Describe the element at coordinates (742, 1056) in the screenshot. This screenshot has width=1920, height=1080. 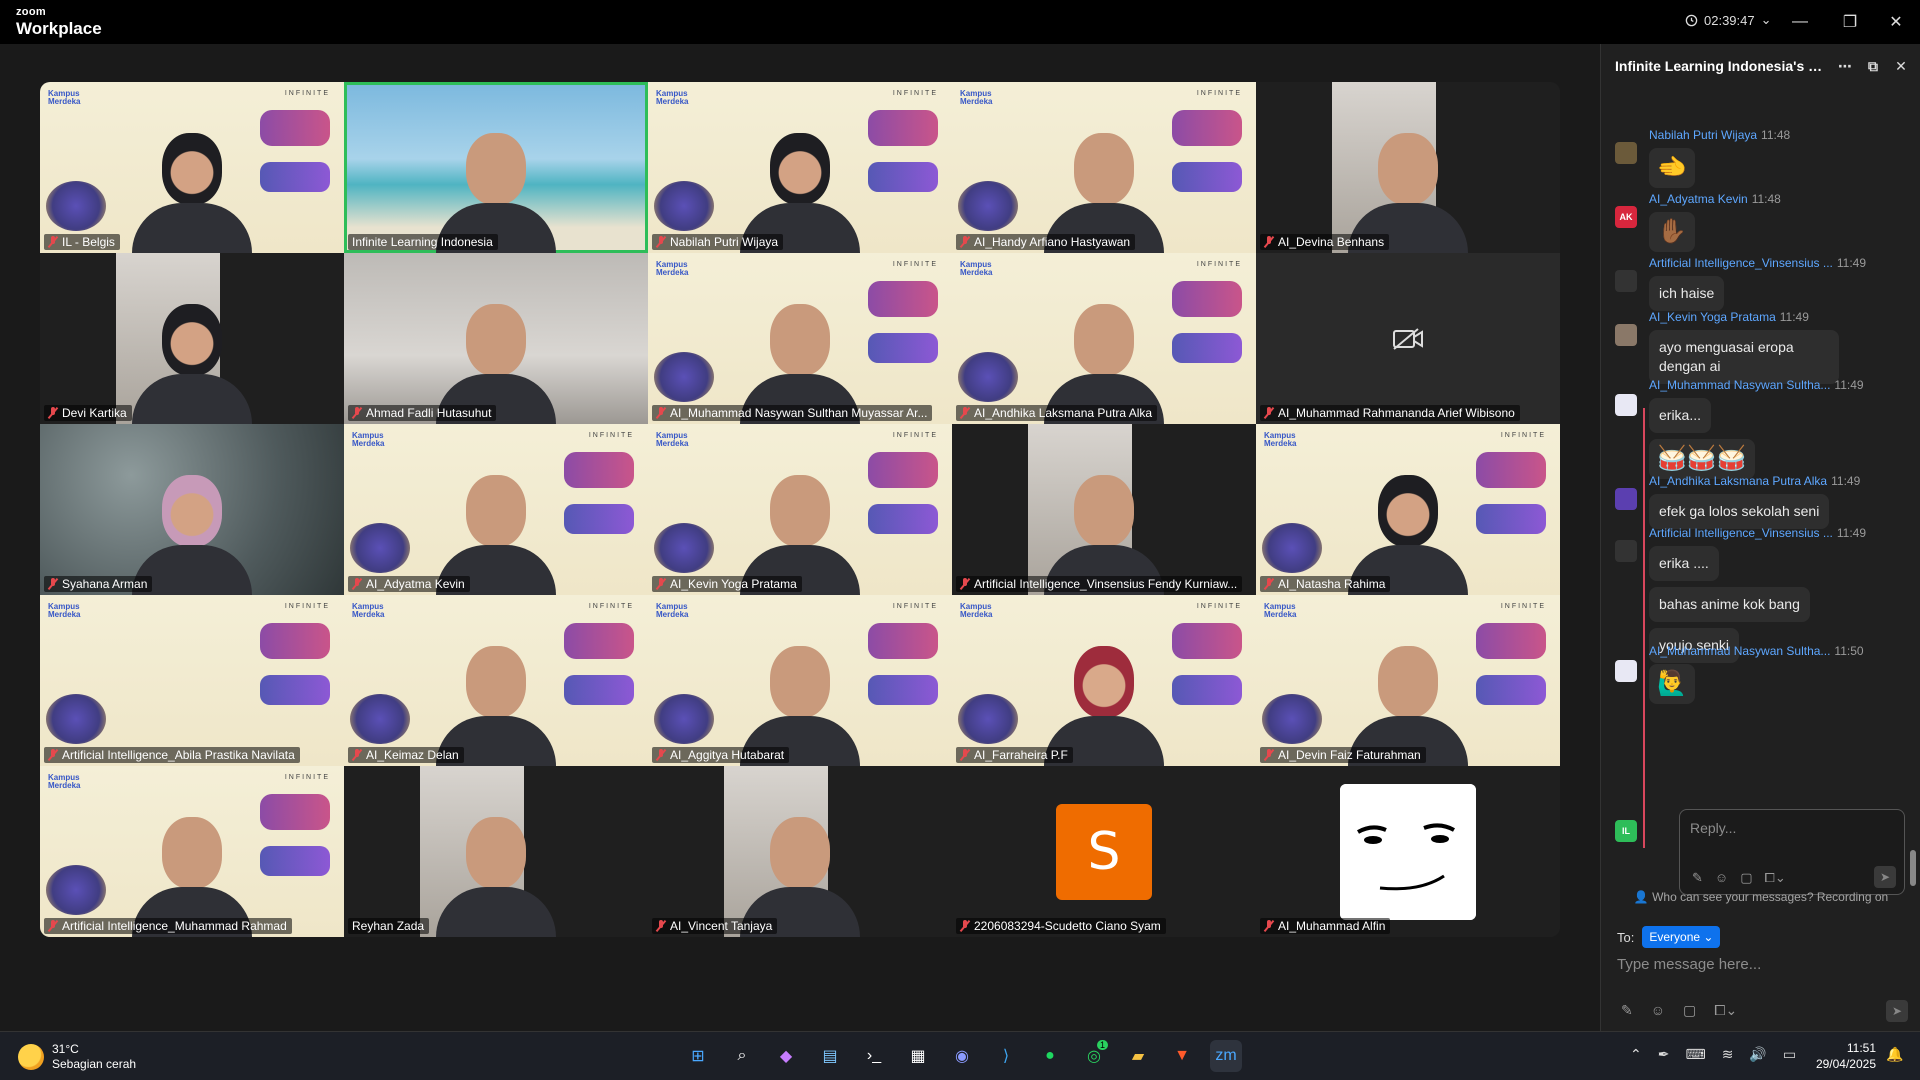
I see `search-icon: ⌕` at that location.